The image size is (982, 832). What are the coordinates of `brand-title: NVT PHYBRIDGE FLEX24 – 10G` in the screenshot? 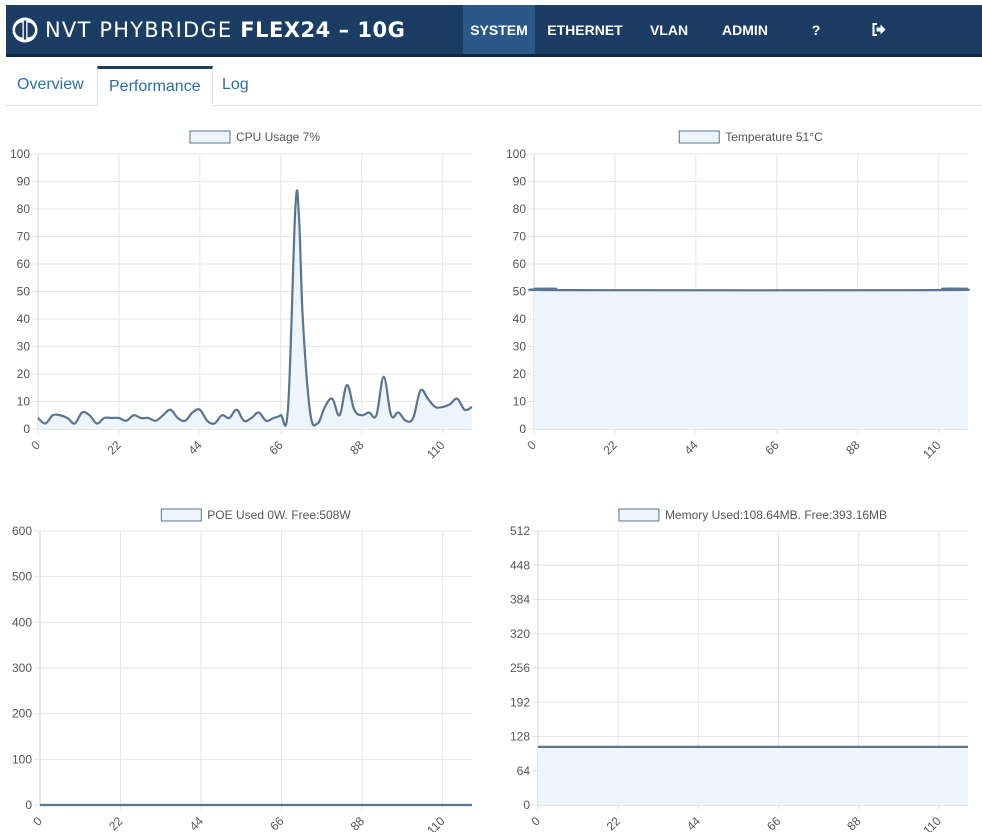 It's located at (225, 30).